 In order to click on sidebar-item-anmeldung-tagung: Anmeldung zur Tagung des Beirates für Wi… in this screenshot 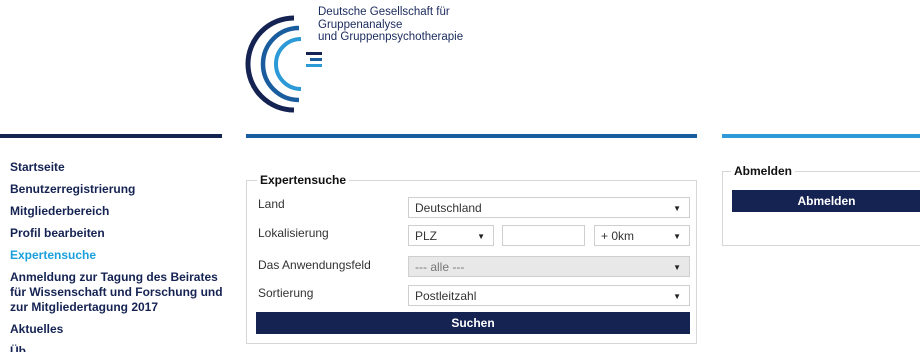, I will do `click(117, 292)`.